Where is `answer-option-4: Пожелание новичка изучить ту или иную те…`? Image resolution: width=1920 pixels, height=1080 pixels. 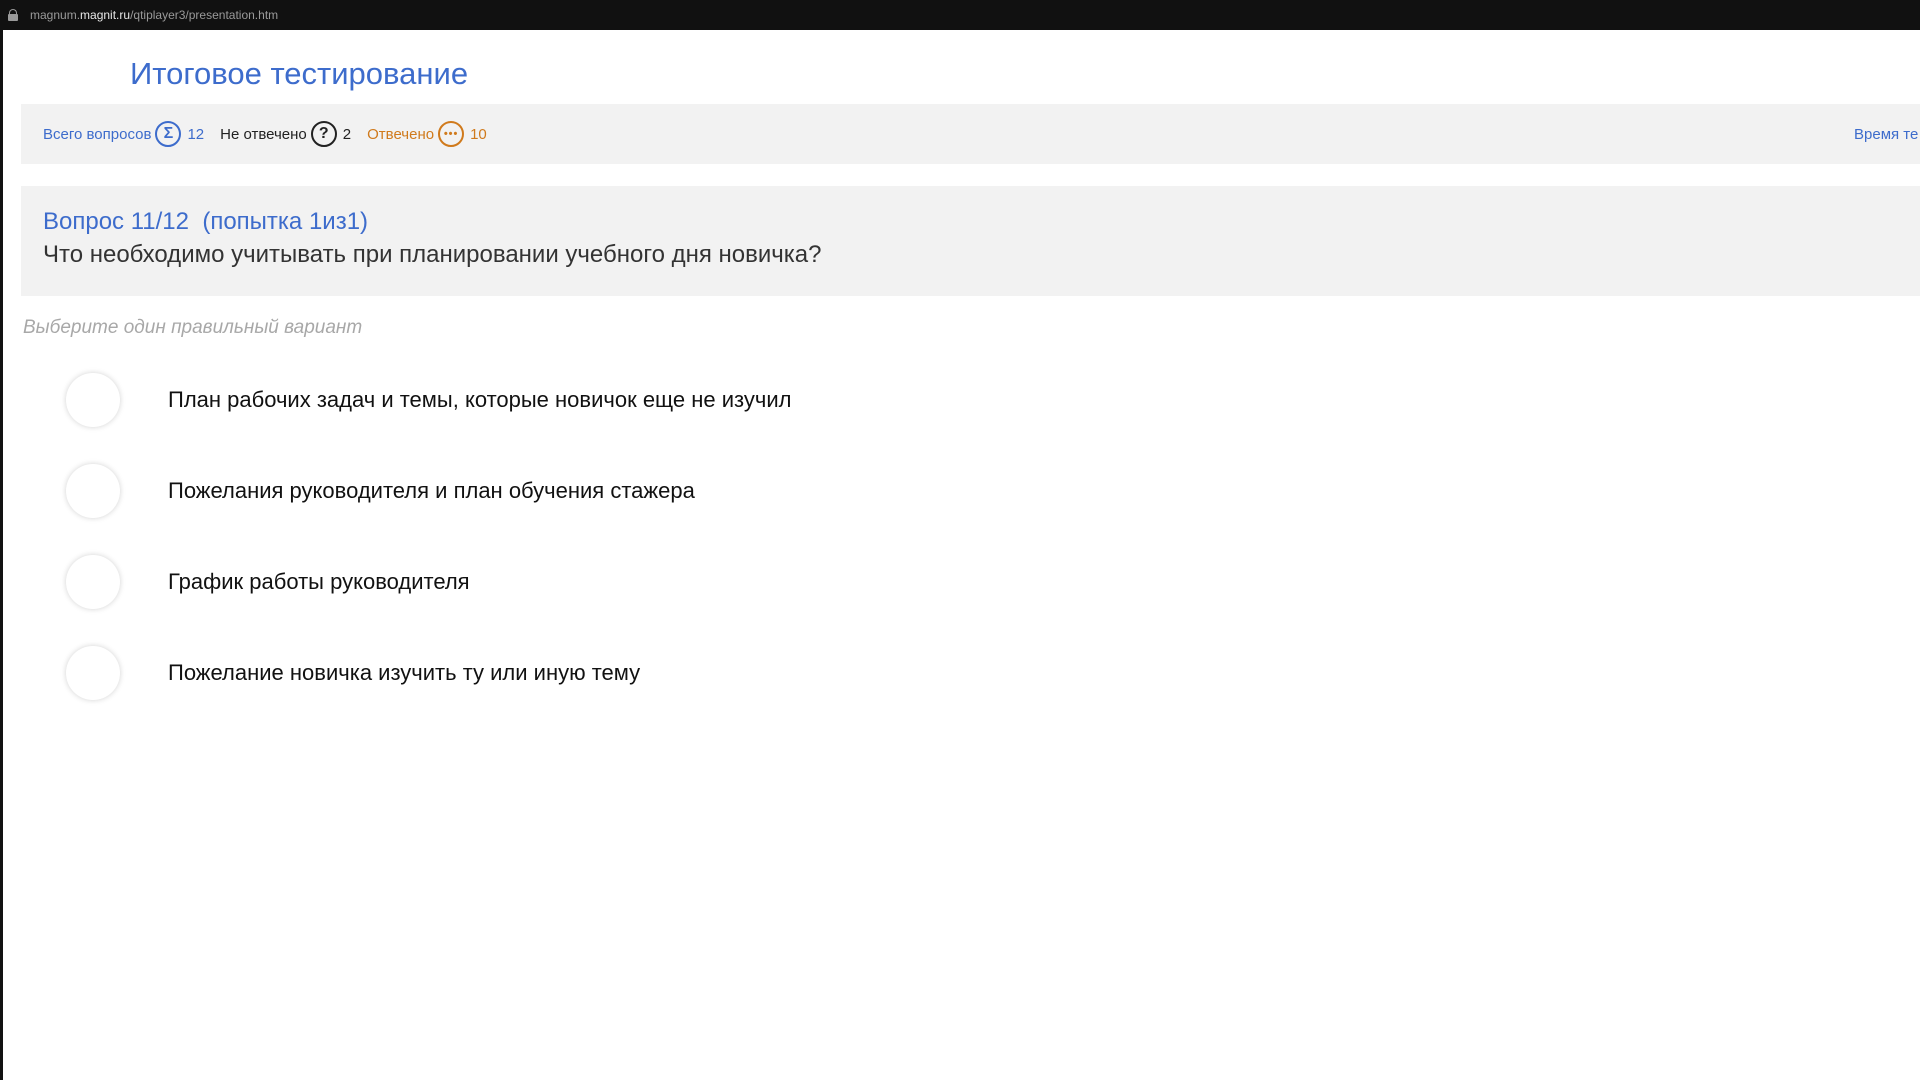
answer-option-4: Пожелание новичка изучить ту или иную те… is located at coordinates (353, 673).